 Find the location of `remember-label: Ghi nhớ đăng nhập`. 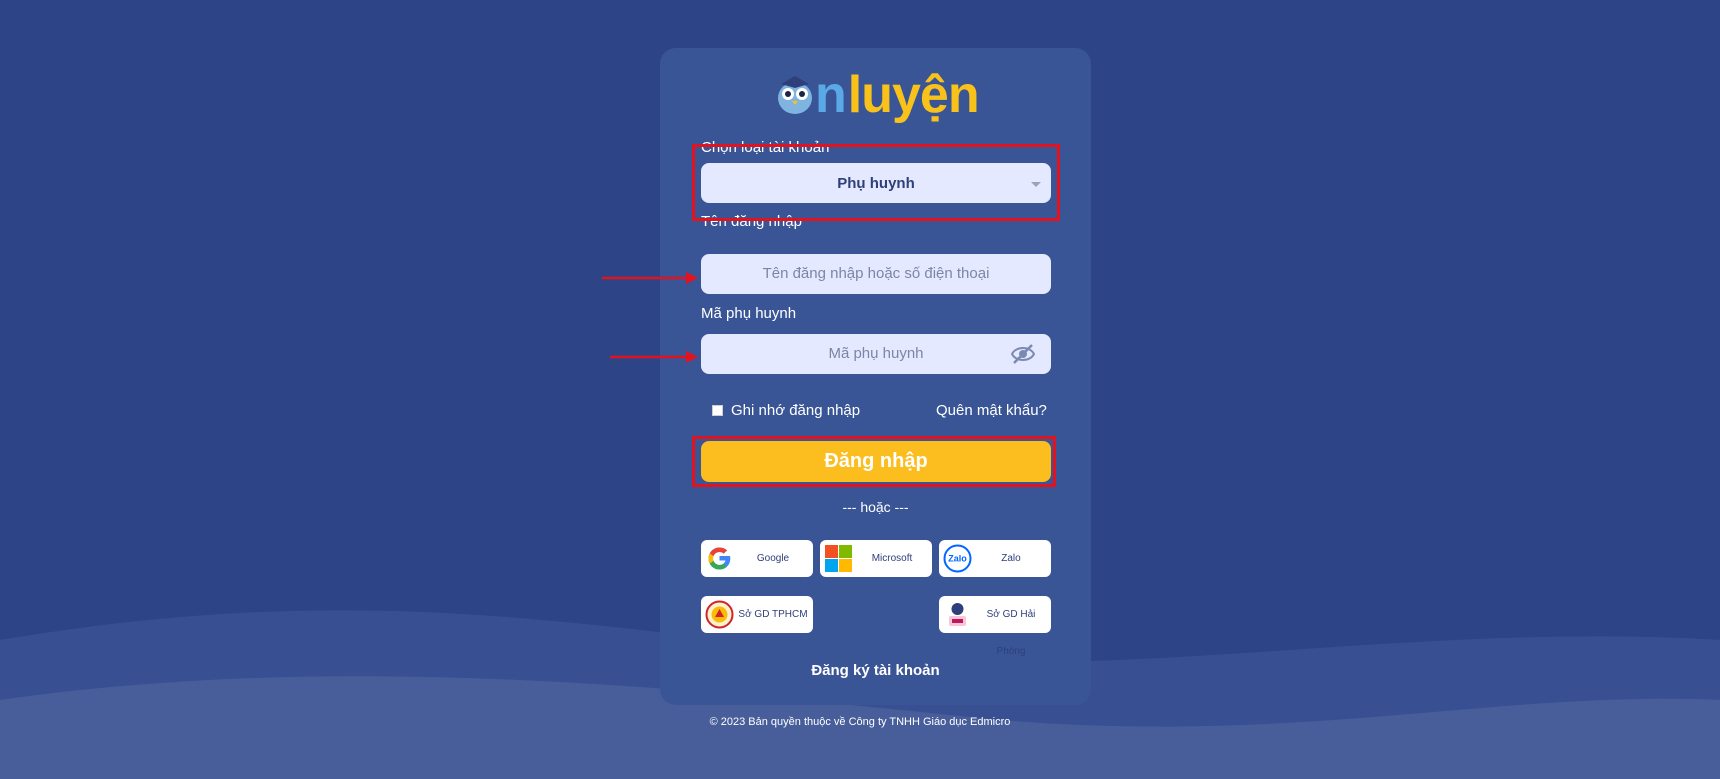

remember-label: Ghi nhớ đăng nhập is located at coordinates (796, 410).